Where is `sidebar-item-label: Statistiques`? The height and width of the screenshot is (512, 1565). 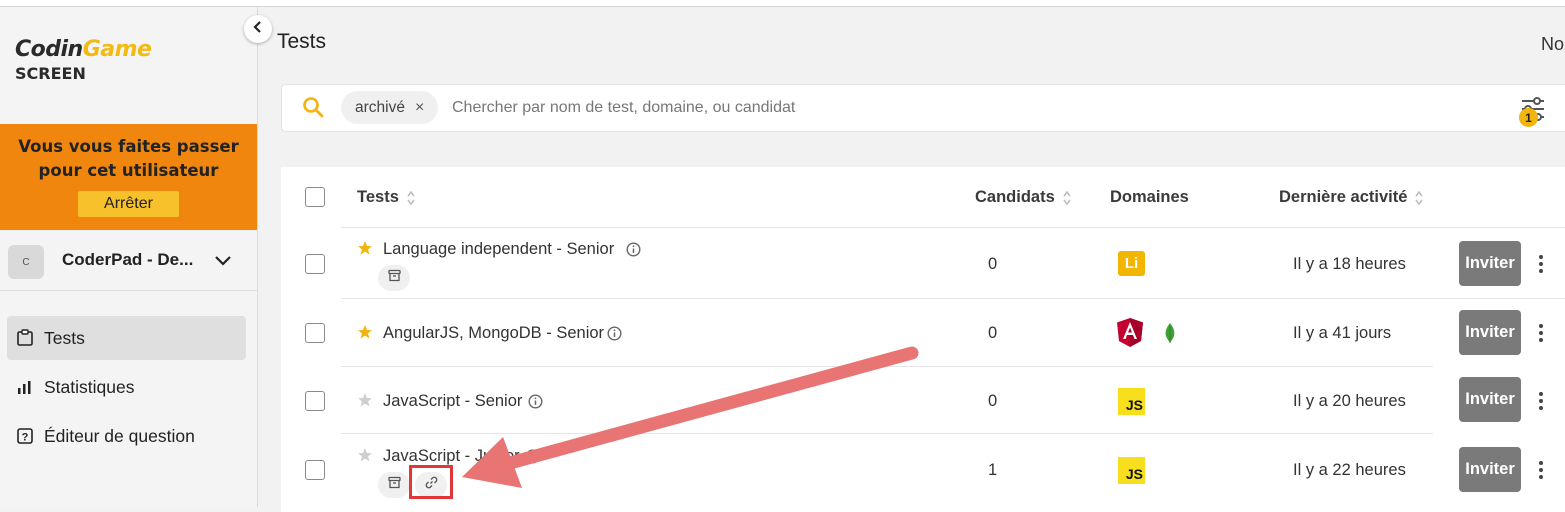 sidebar-item-label: Statistiques is located at coordinates (89, 386).